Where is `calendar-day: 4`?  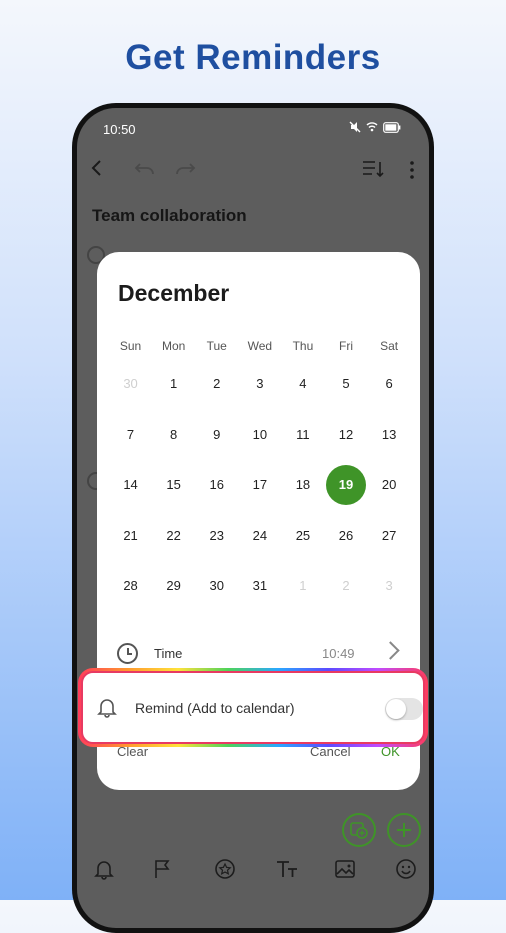 calendar-day: 4 is located at coordinates (302, 384).